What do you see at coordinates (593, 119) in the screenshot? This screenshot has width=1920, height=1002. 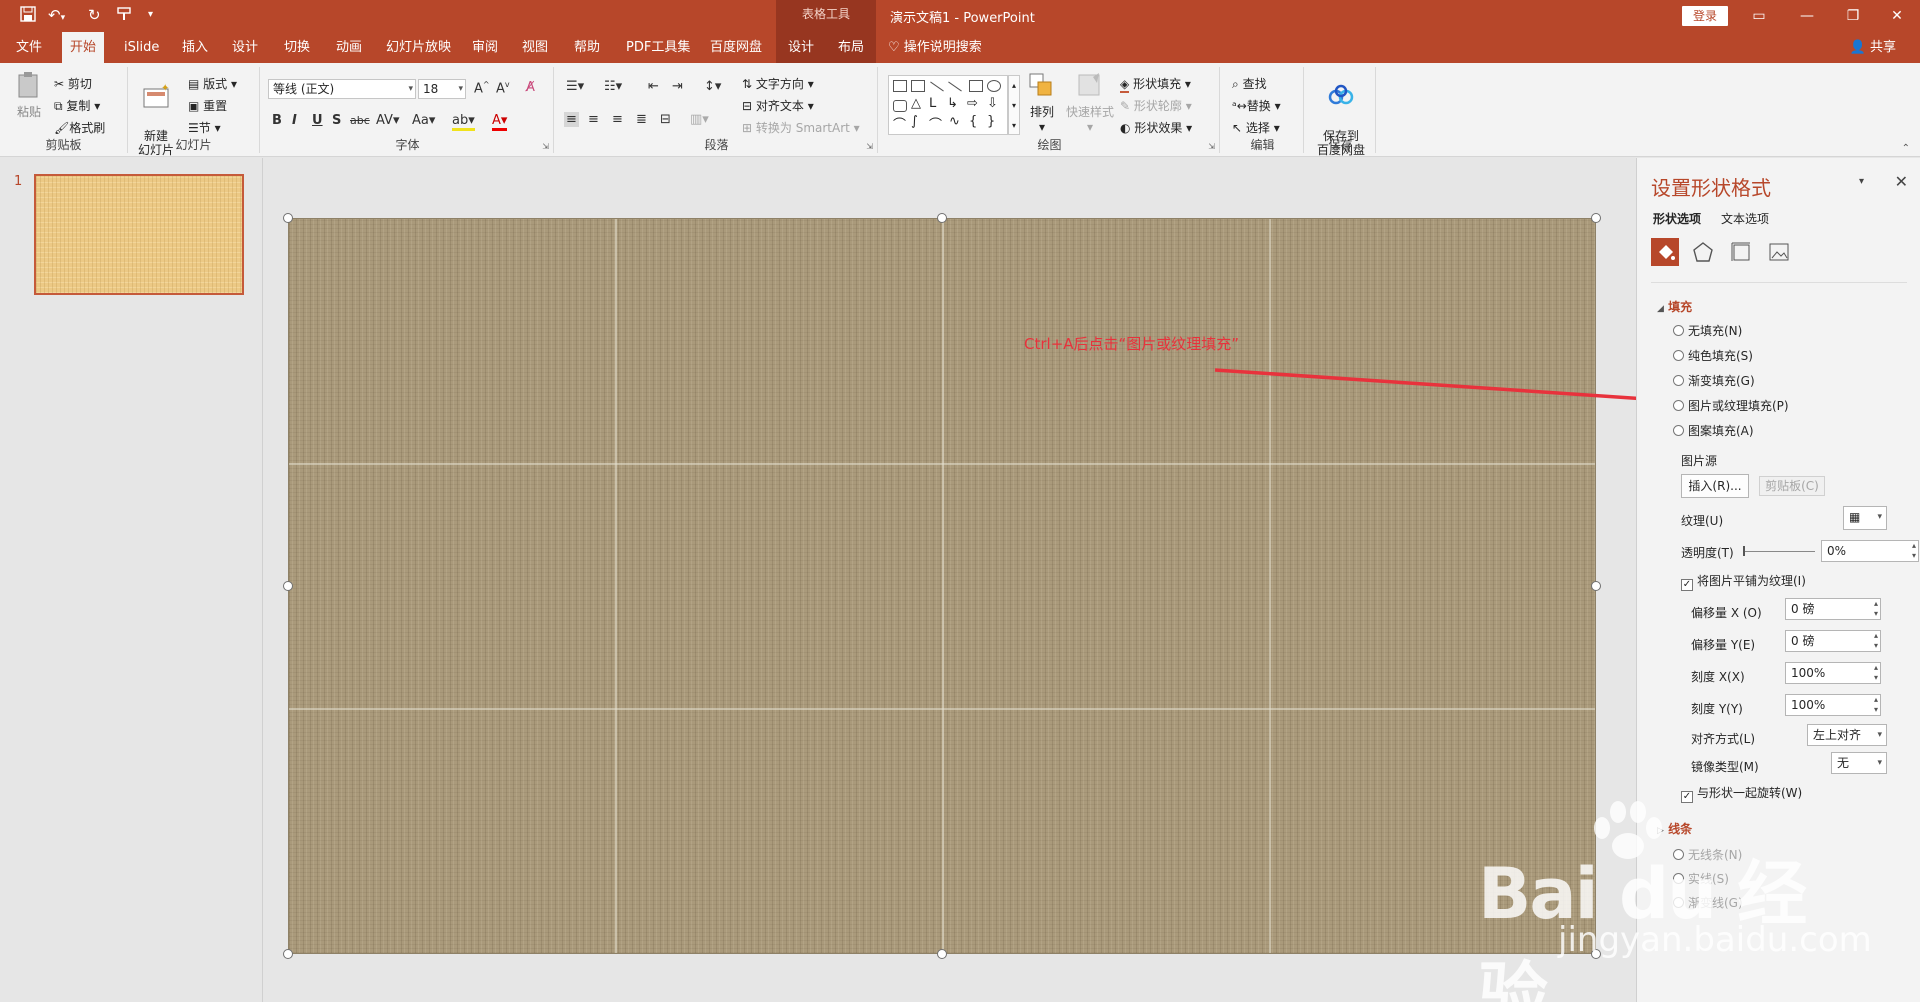 I see `align-center-icon: ≡` at bounding box center [593, 119].